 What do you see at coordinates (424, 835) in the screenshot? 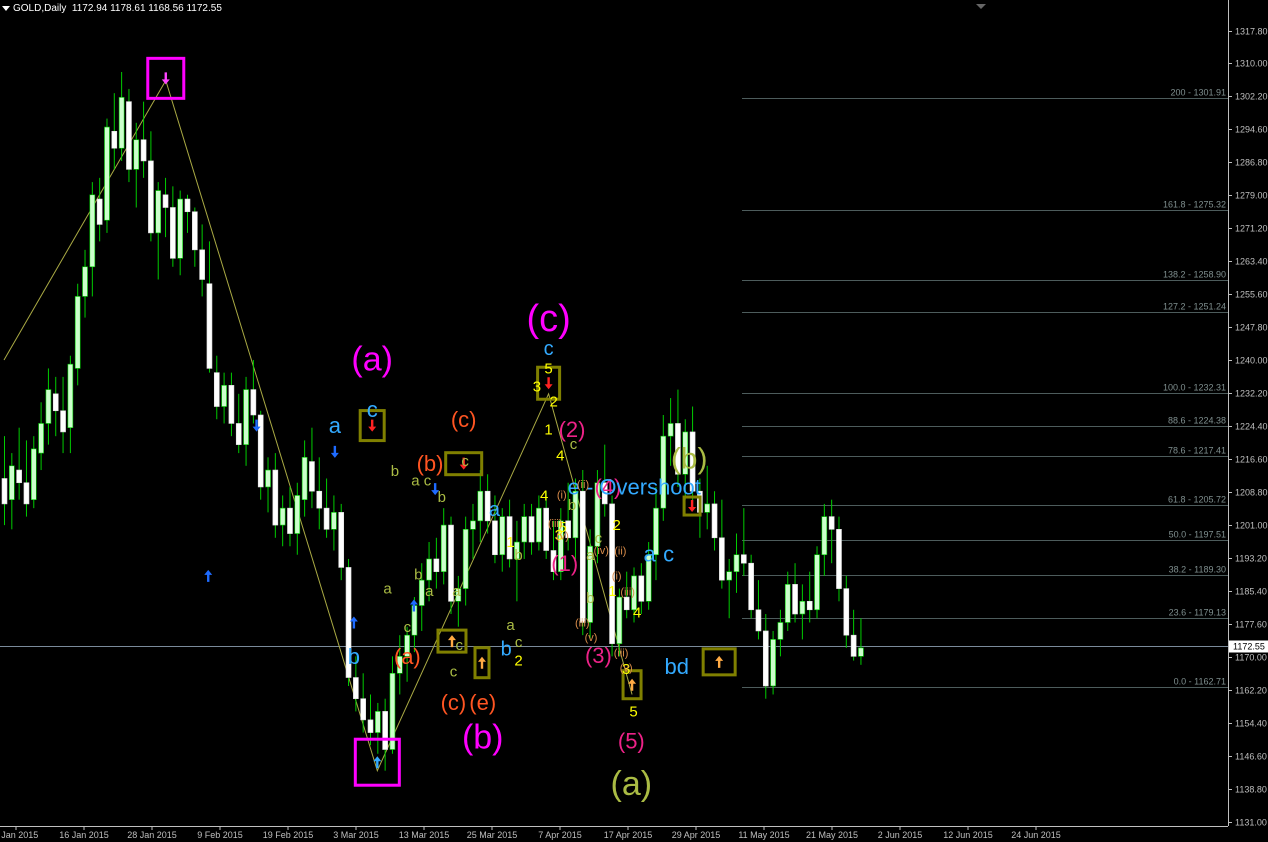
I see `time-tick-label: 13 Mar 2015` at bounding box center [424, 835].